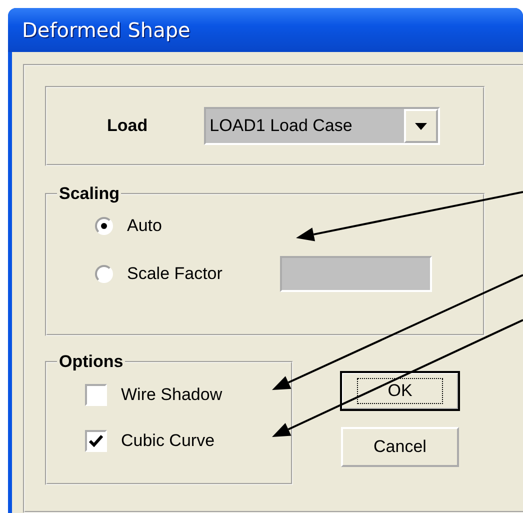 This screenshot has width=523, height=513. Describe the element at coordinates (174, 274) in the screenshot. I see `radio-label: Scale Factor` at that location.